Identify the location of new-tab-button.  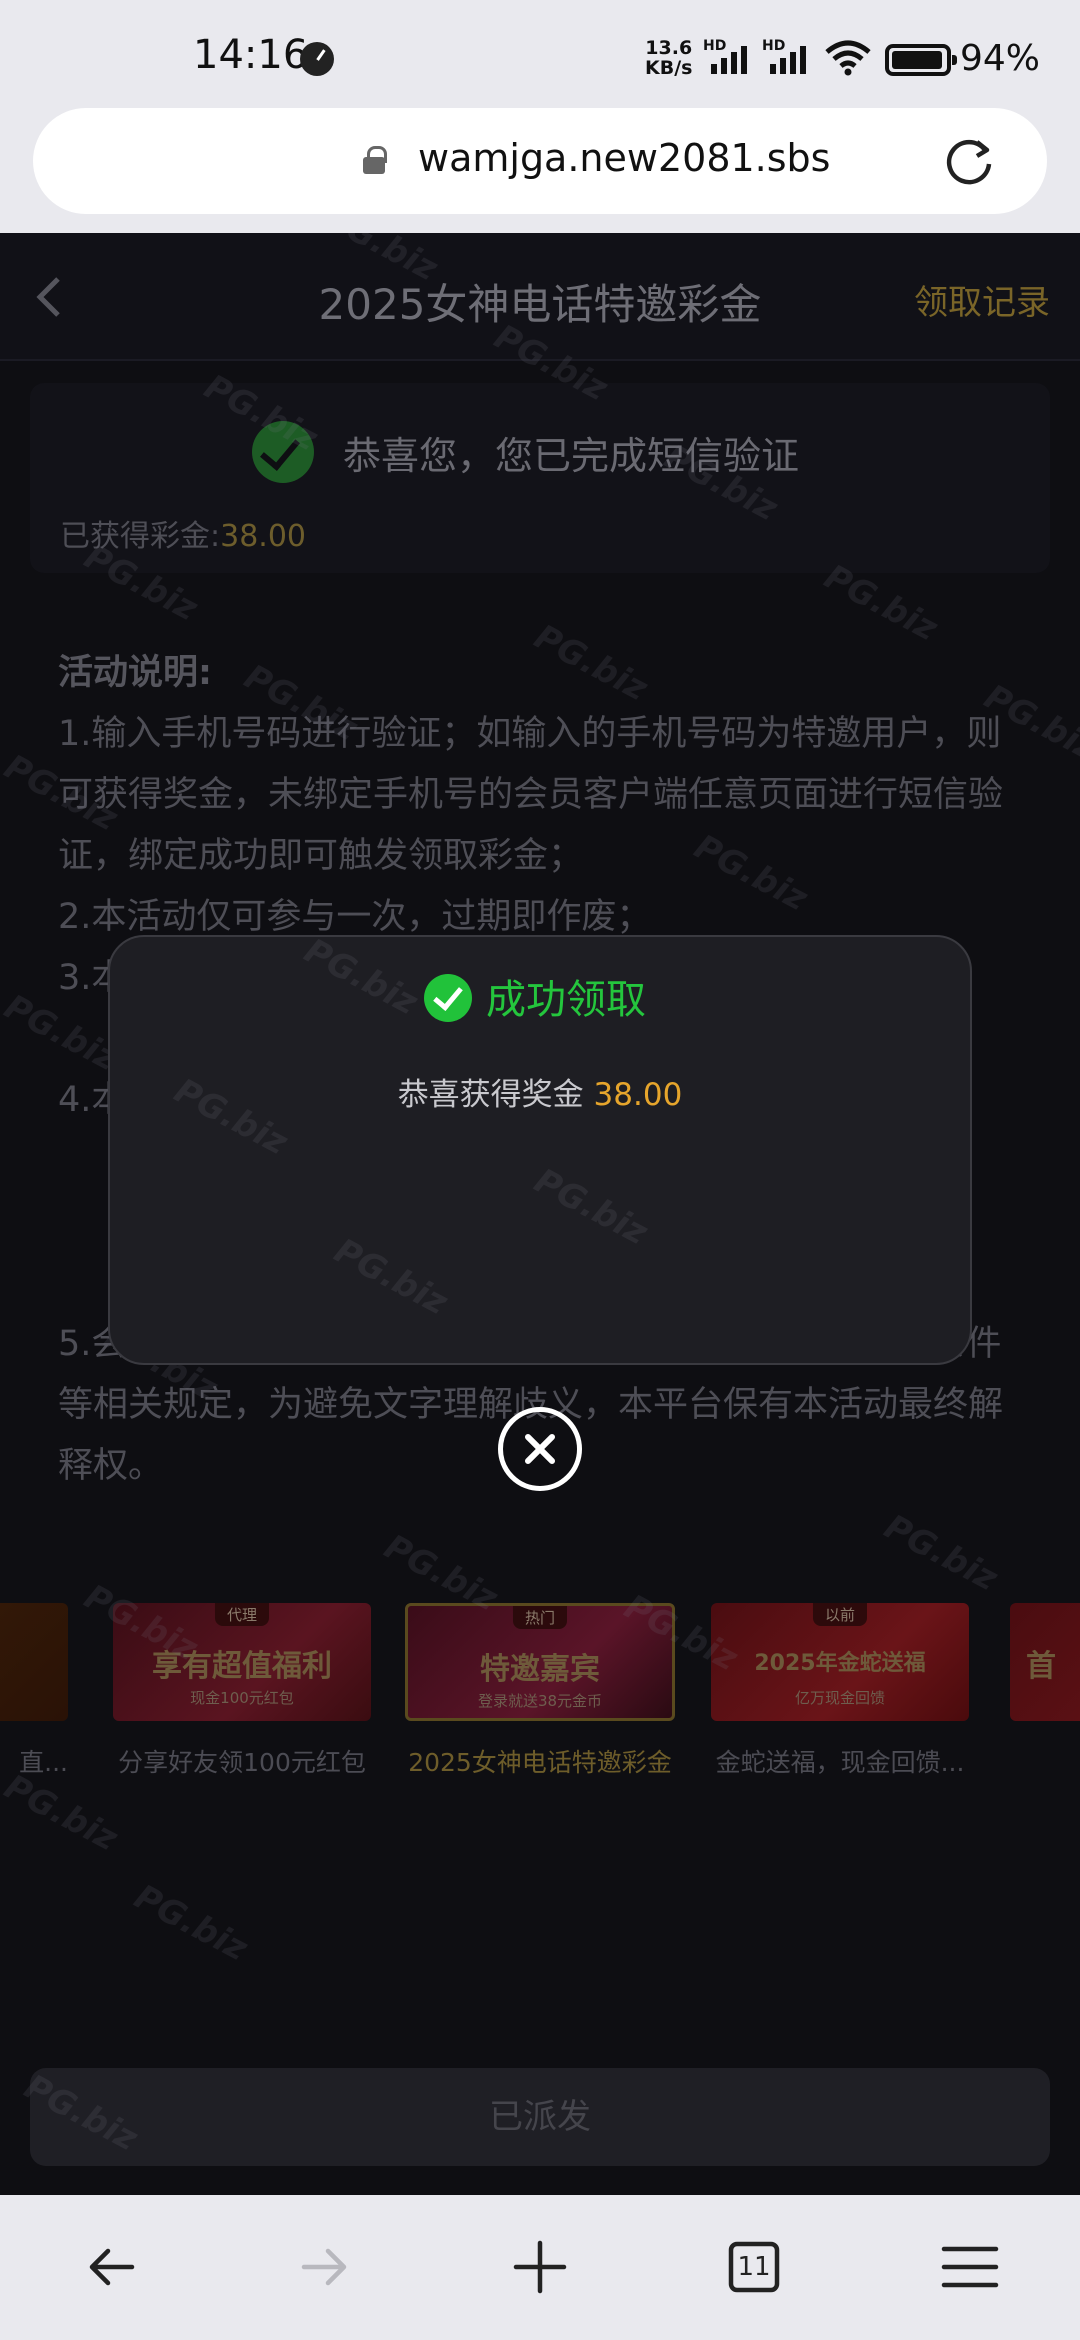
(540, 2267).